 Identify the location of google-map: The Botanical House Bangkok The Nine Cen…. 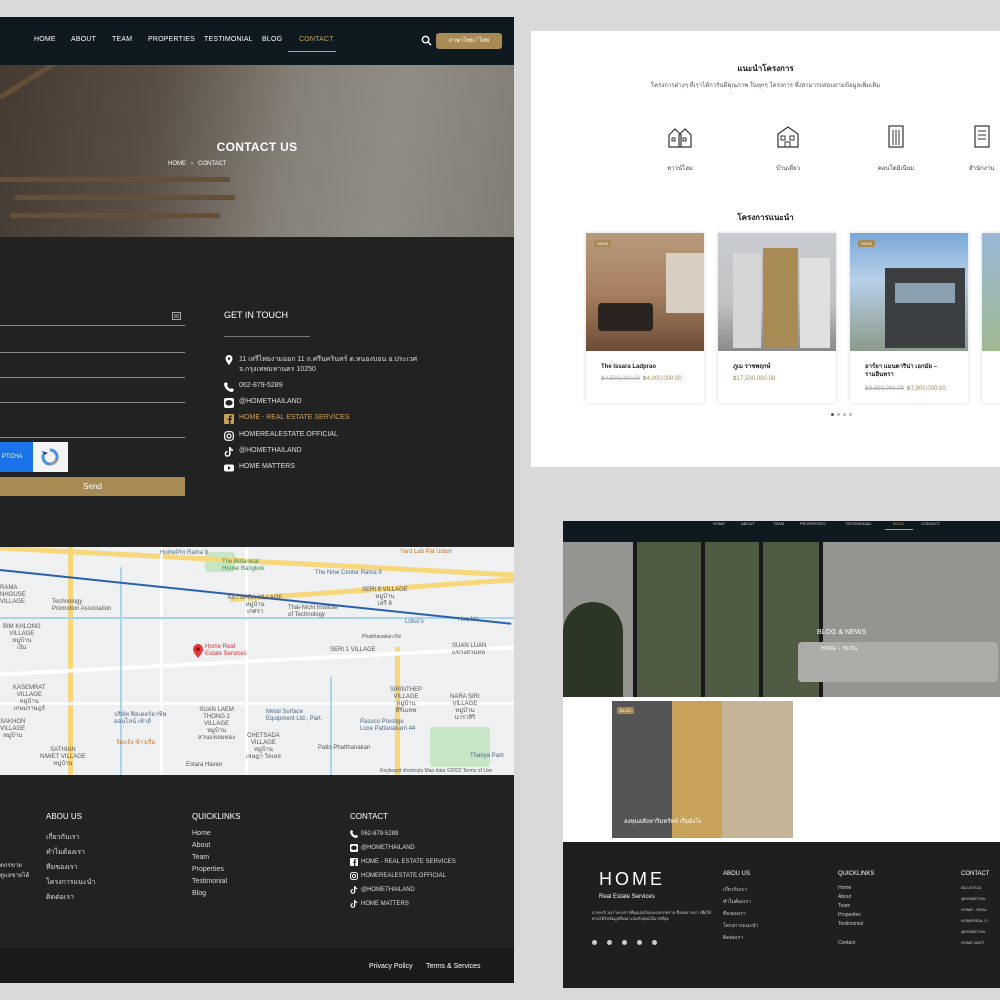
(257, 661).